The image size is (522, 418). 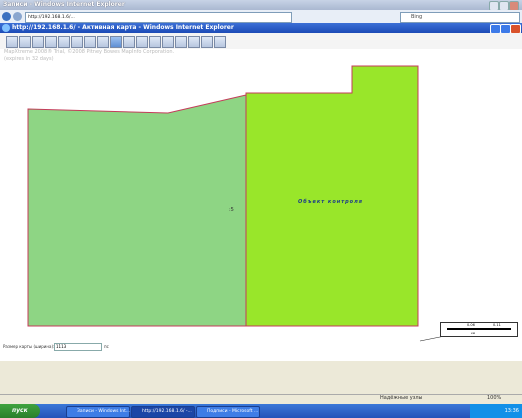 I want to click on map-size-value: 1113, so click(x=61, y=346).